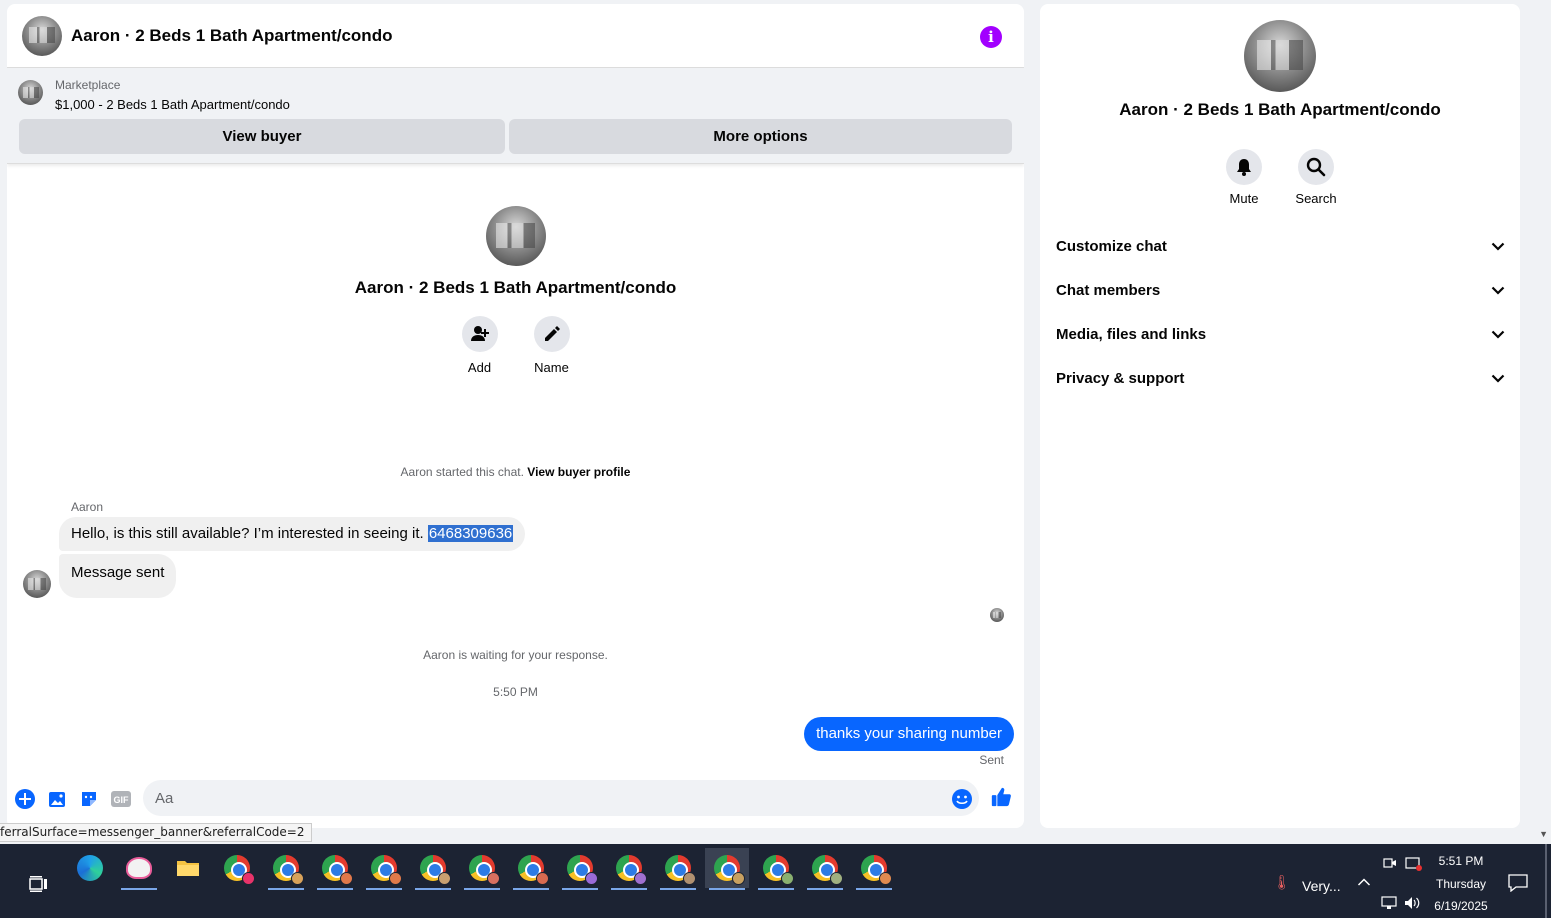  What do you see at coordinates (1364, 882) in the screenshot?
I see `chevron-up-icon` at bounding box center [1364, 882].